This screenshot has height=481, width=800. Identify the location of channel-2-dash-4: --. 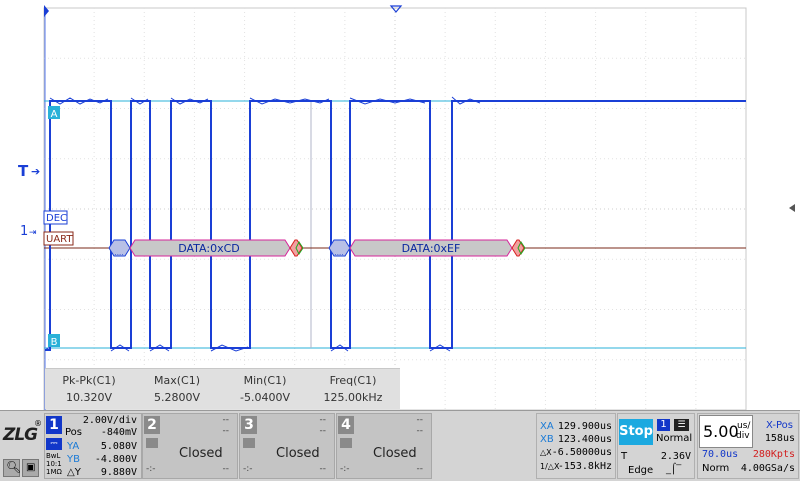
(226, 469).